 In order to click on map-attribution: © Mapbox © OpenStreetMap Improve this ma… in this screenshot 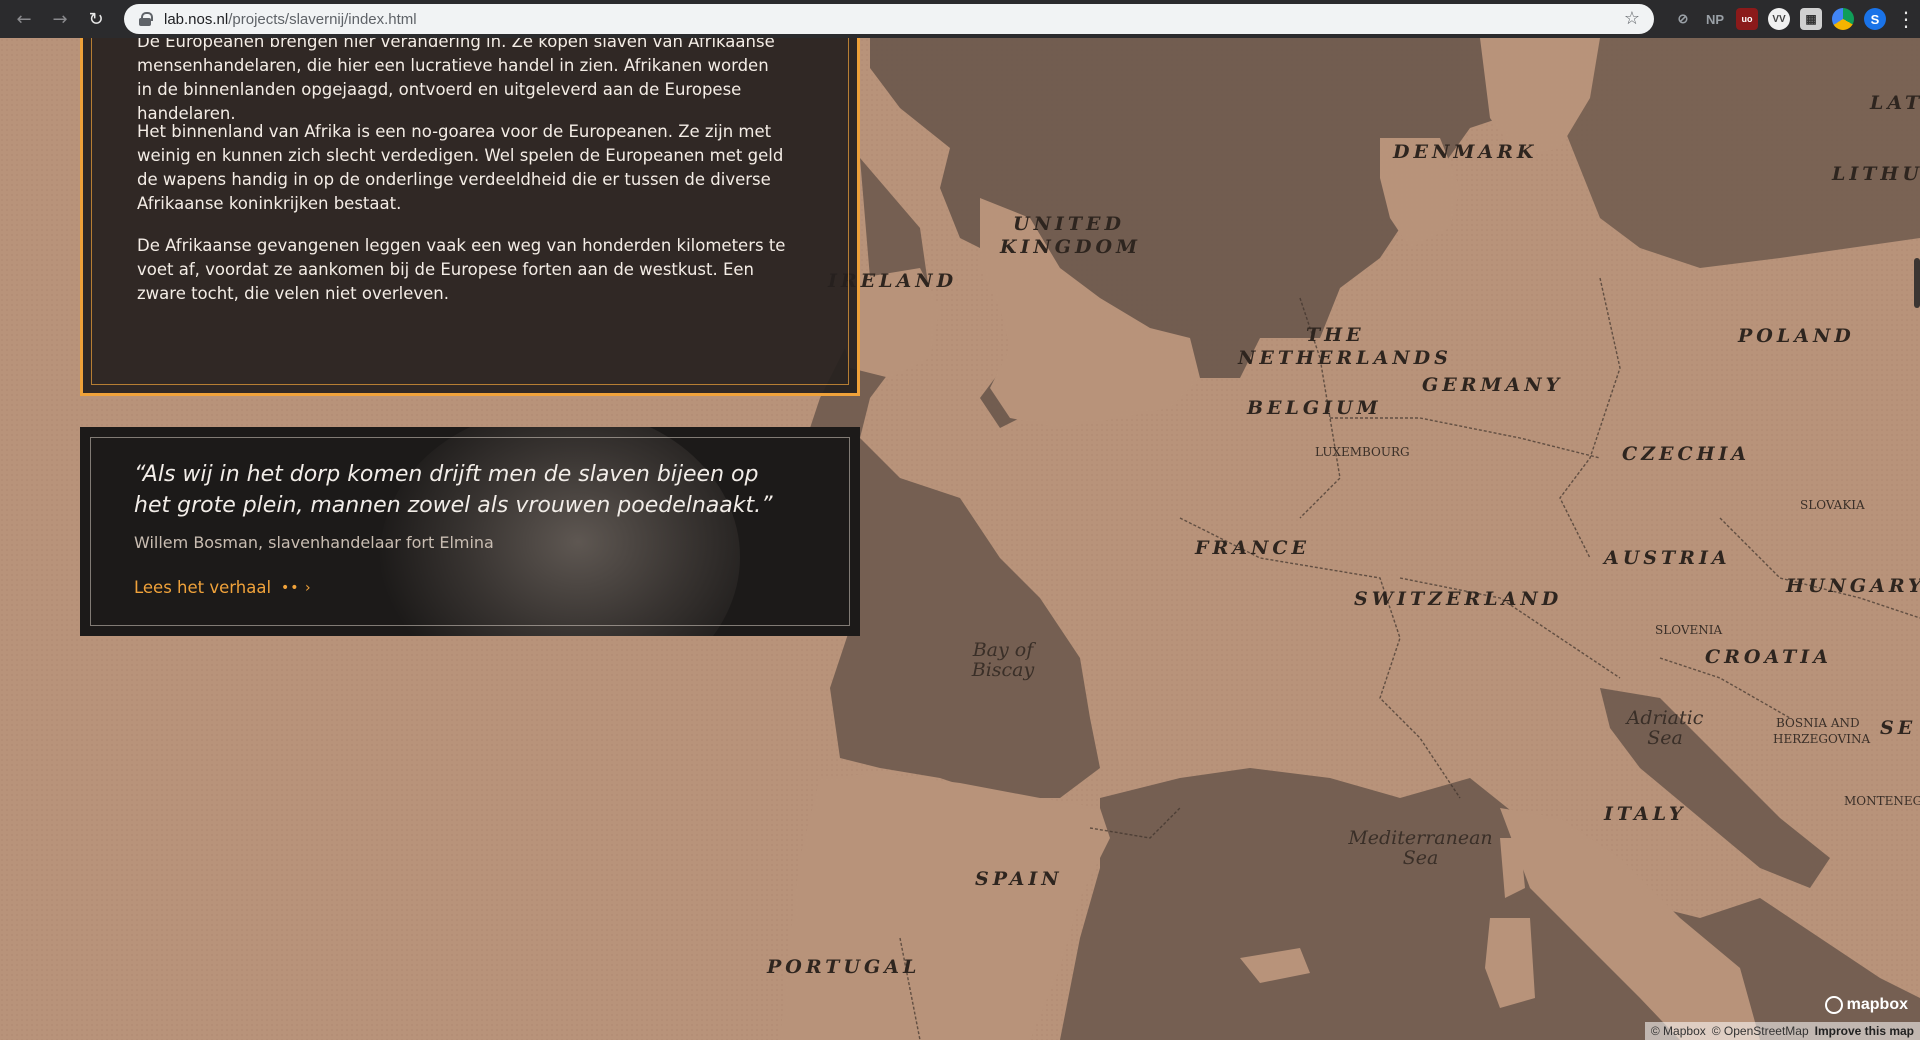, I will do `click(1782, 1031)`.